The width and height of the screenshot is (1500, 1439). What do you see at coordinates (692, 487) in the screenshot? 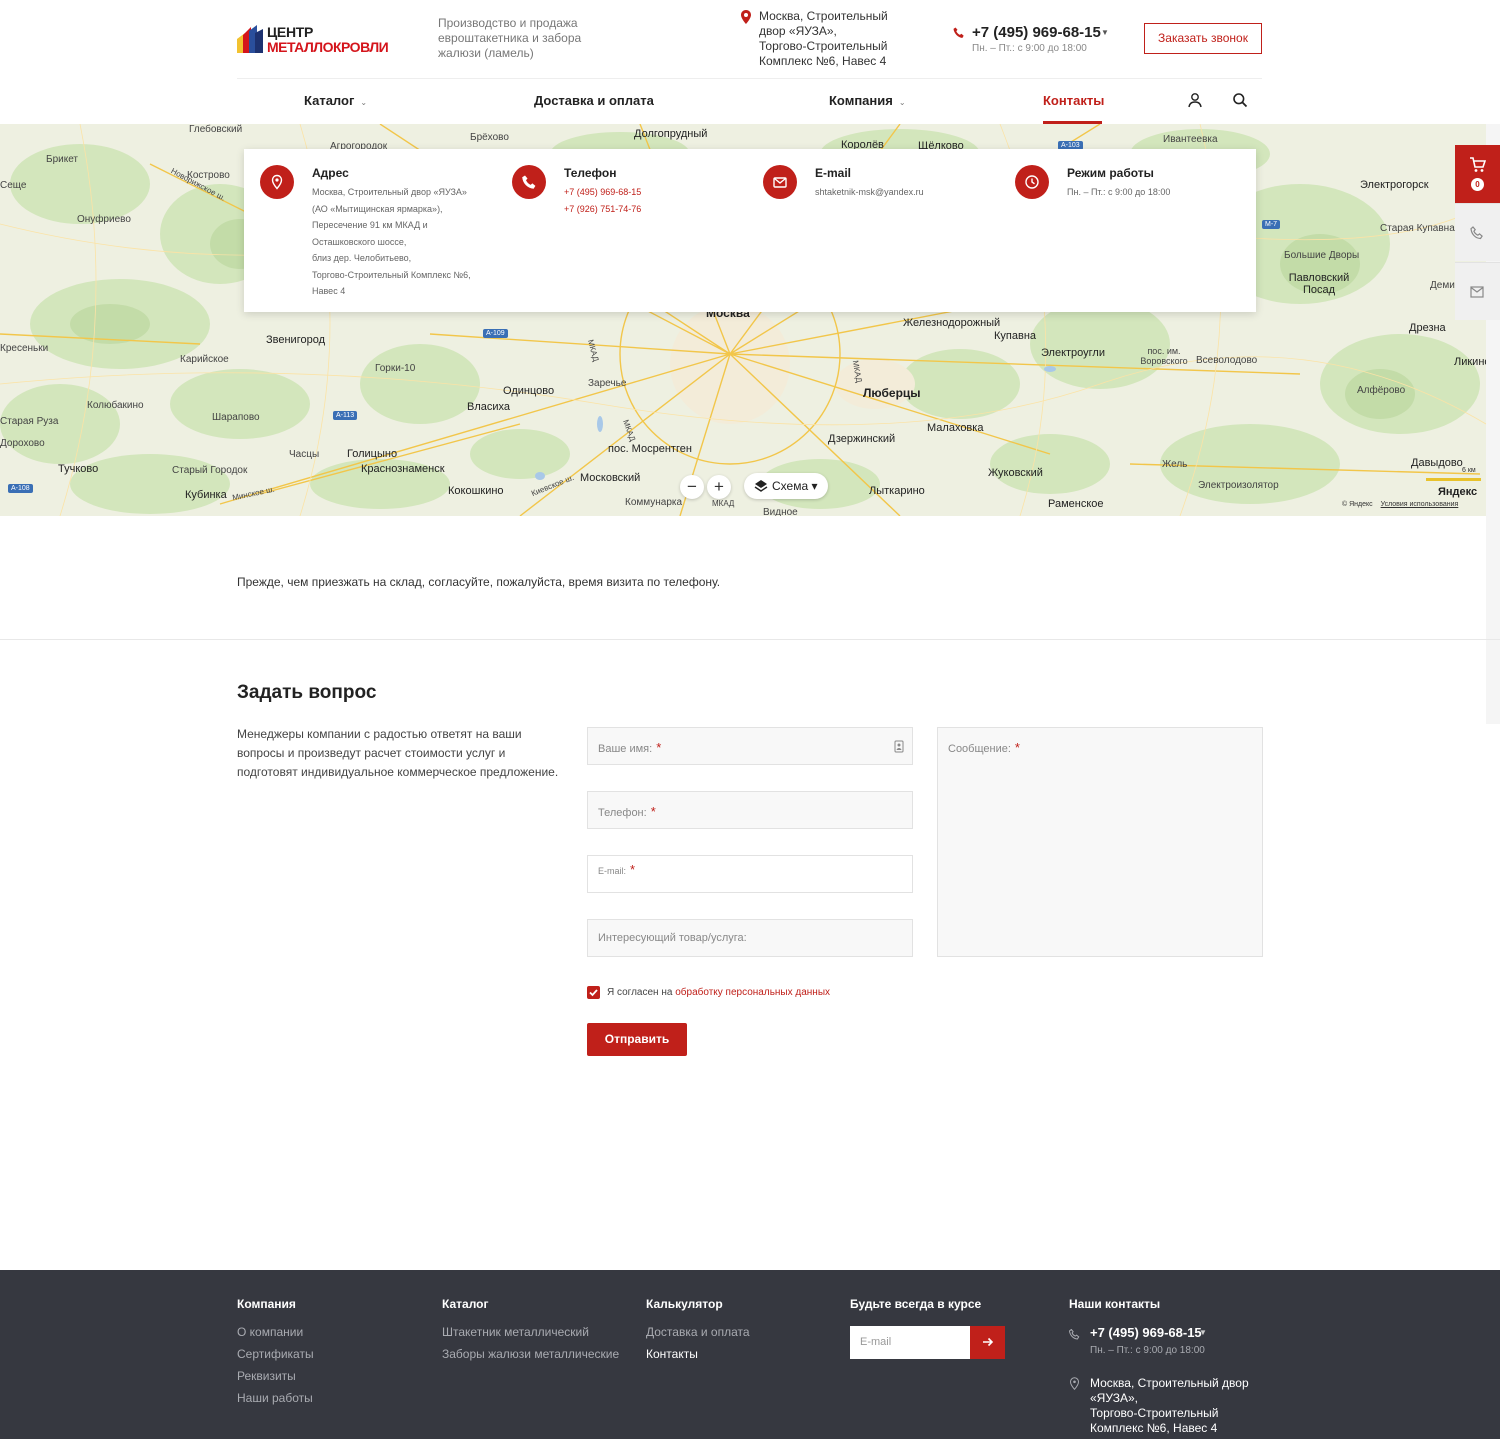
I see `zoom-out-button: −` at bounding box center [692, 487].